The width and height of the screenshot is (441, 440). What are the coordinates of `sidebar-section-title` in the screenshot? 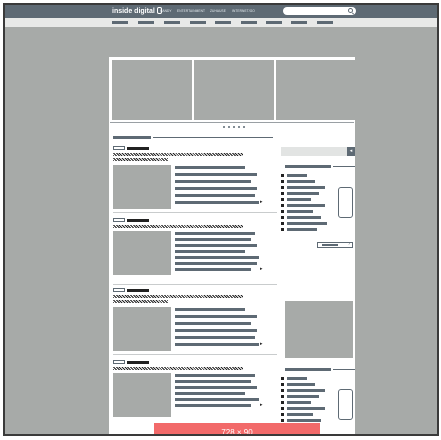 It's located at (308, 369).